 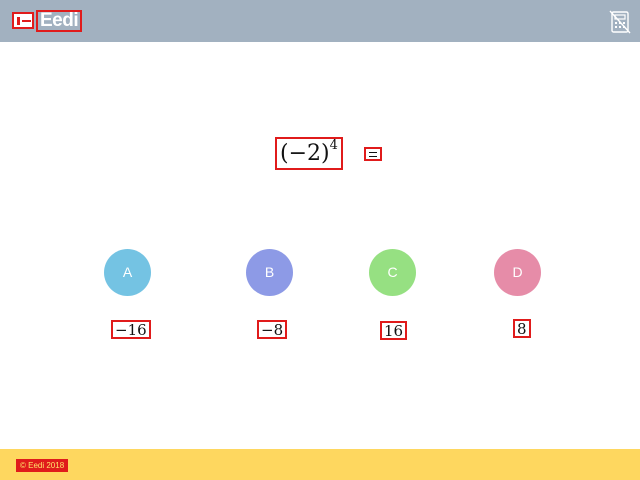 I want to click on question-exponent: 4, so click(x=333, y=145).